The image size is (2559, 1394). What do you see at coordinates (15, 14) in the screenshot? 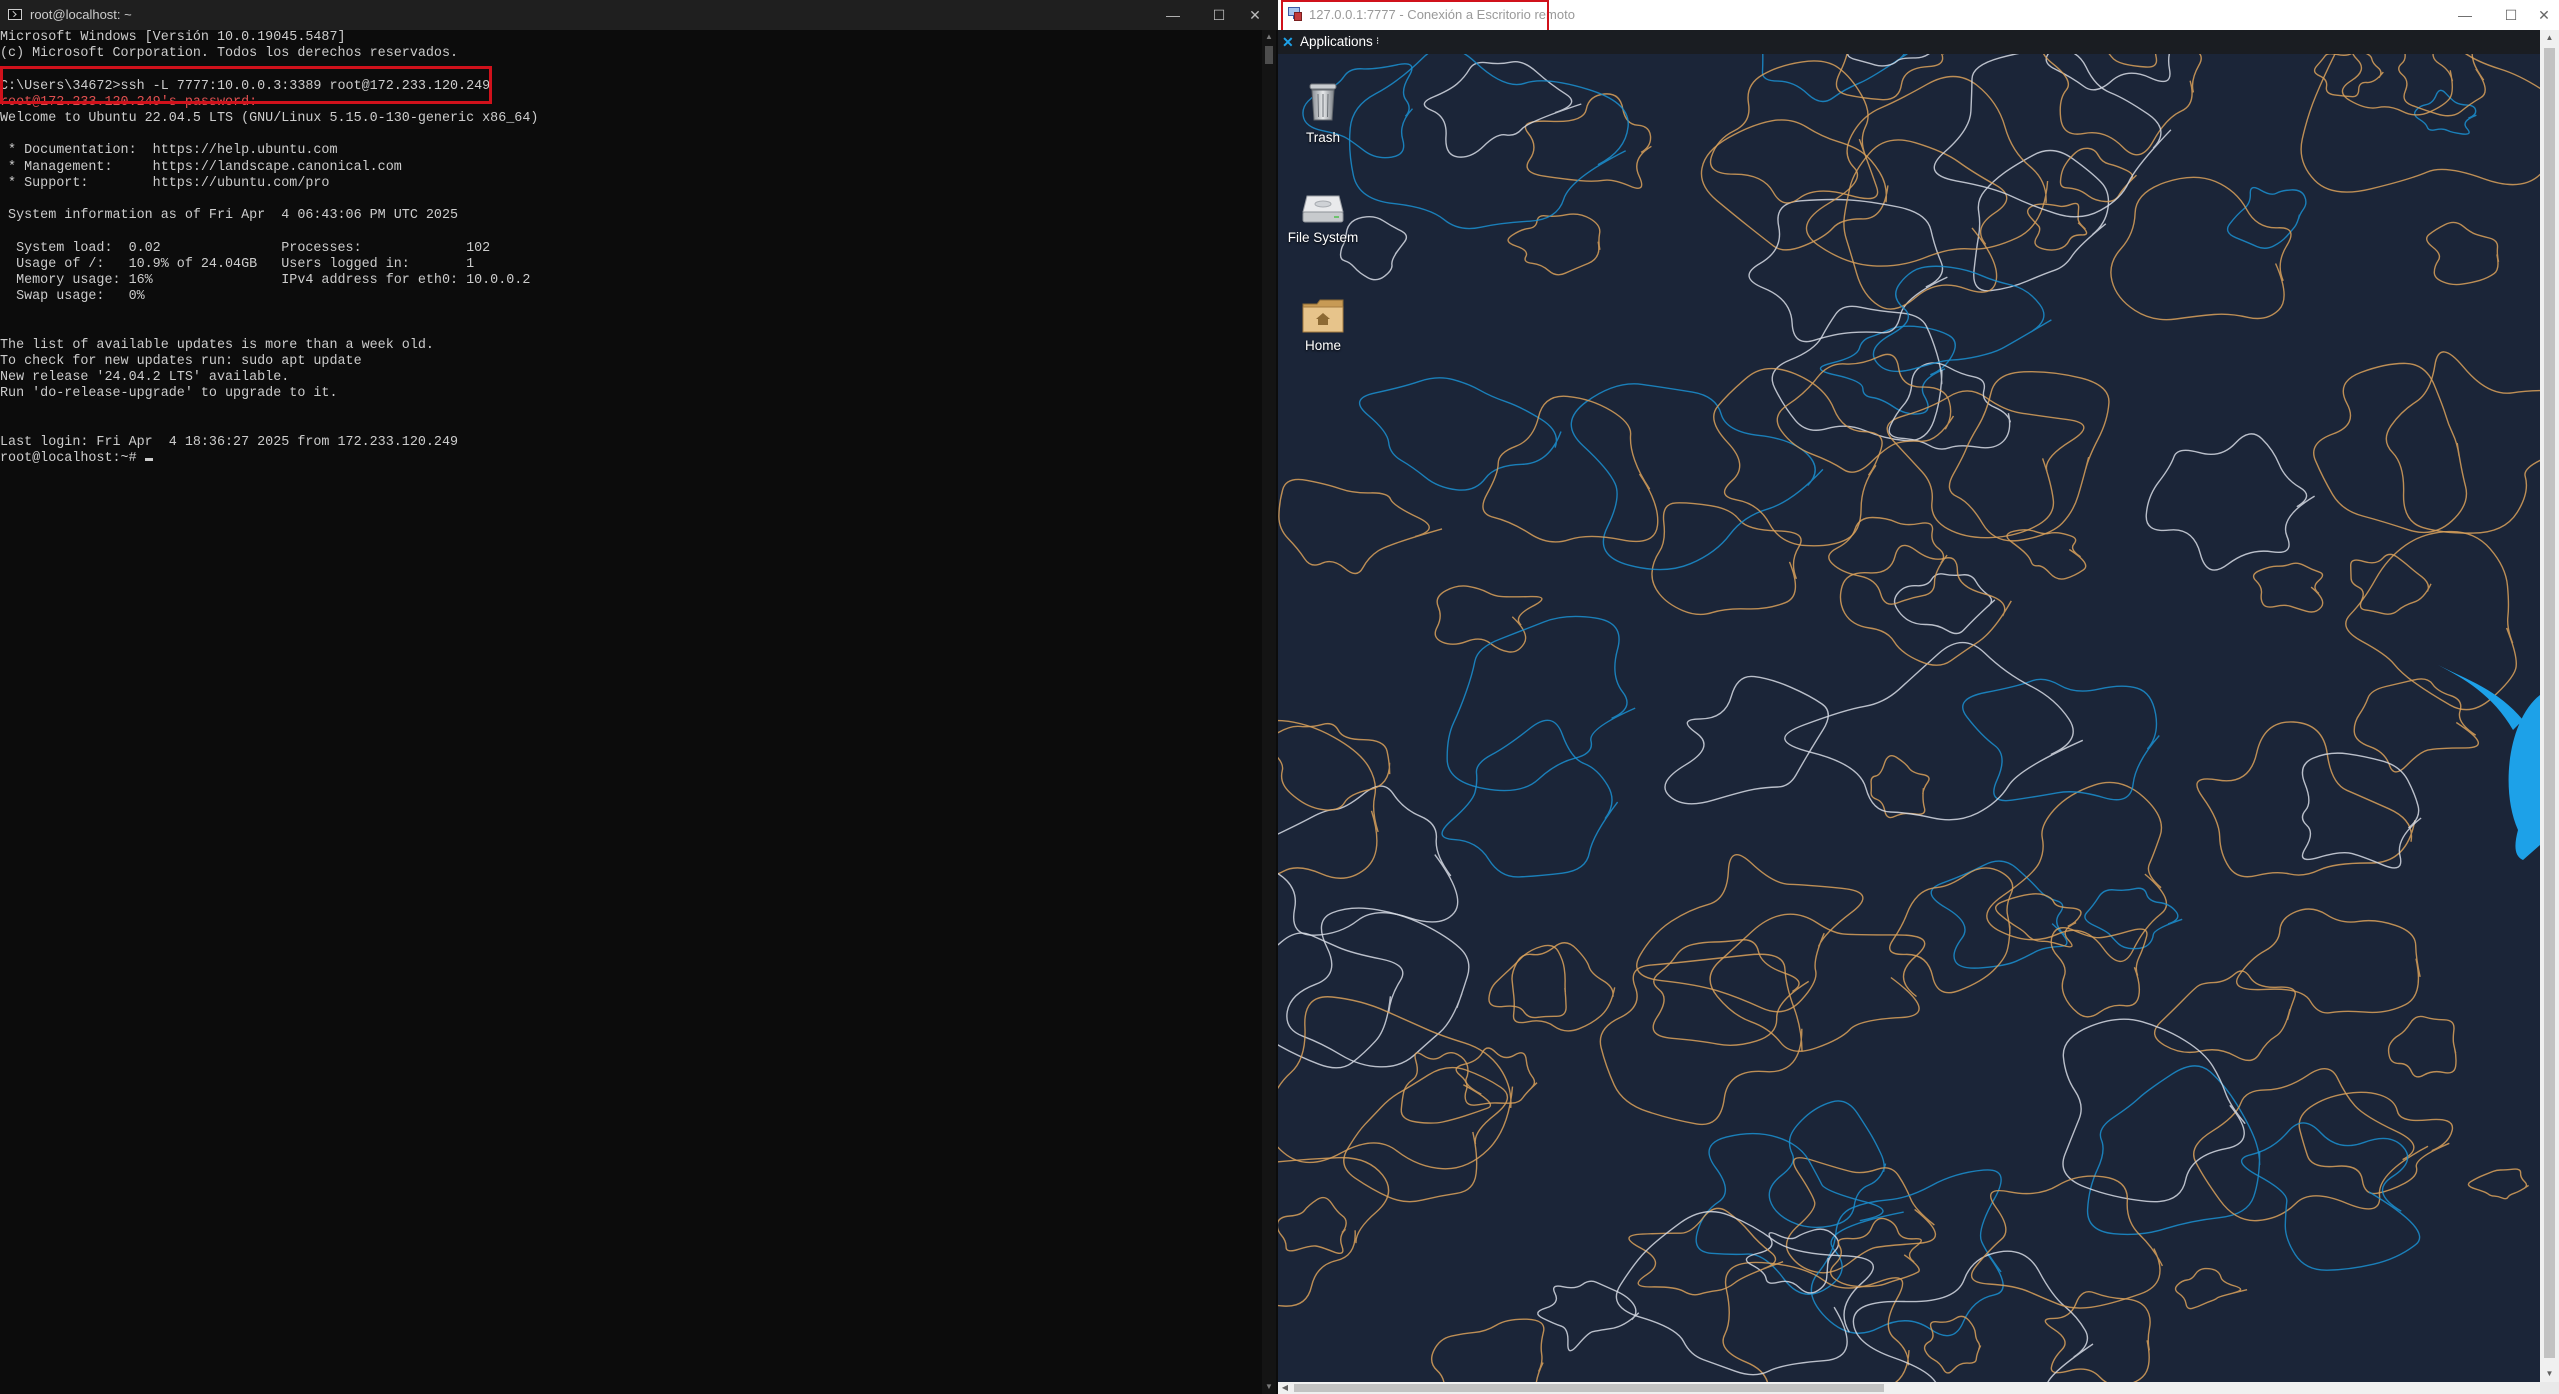
I see `terminal-app-icon` at bounding box center [15, 14].